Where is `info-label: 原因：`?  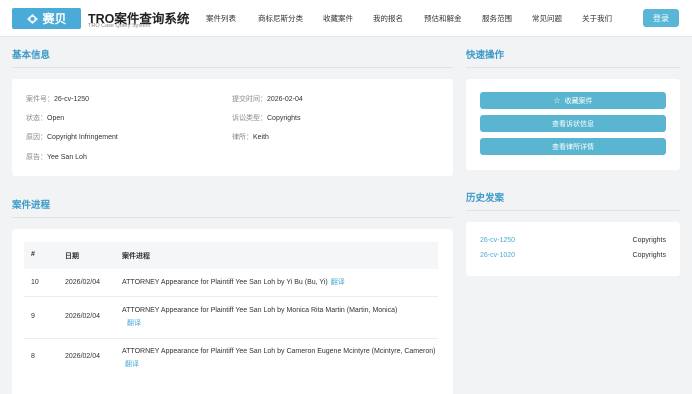
info-label: 原因： is located at coordinates (36, 137).